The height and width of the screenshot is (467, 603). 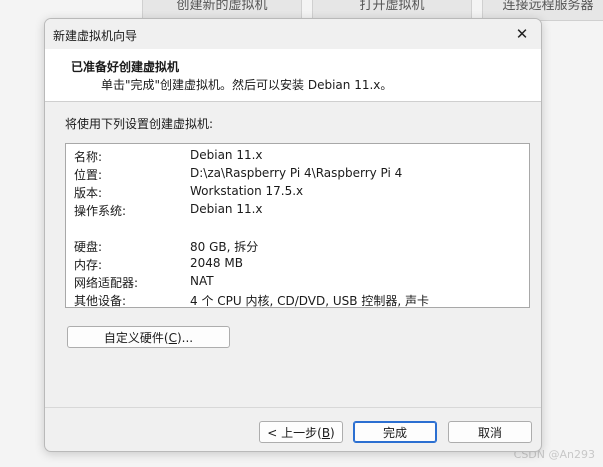 I want to click on button-label: < 上一步(, so click(x=294, y=432).